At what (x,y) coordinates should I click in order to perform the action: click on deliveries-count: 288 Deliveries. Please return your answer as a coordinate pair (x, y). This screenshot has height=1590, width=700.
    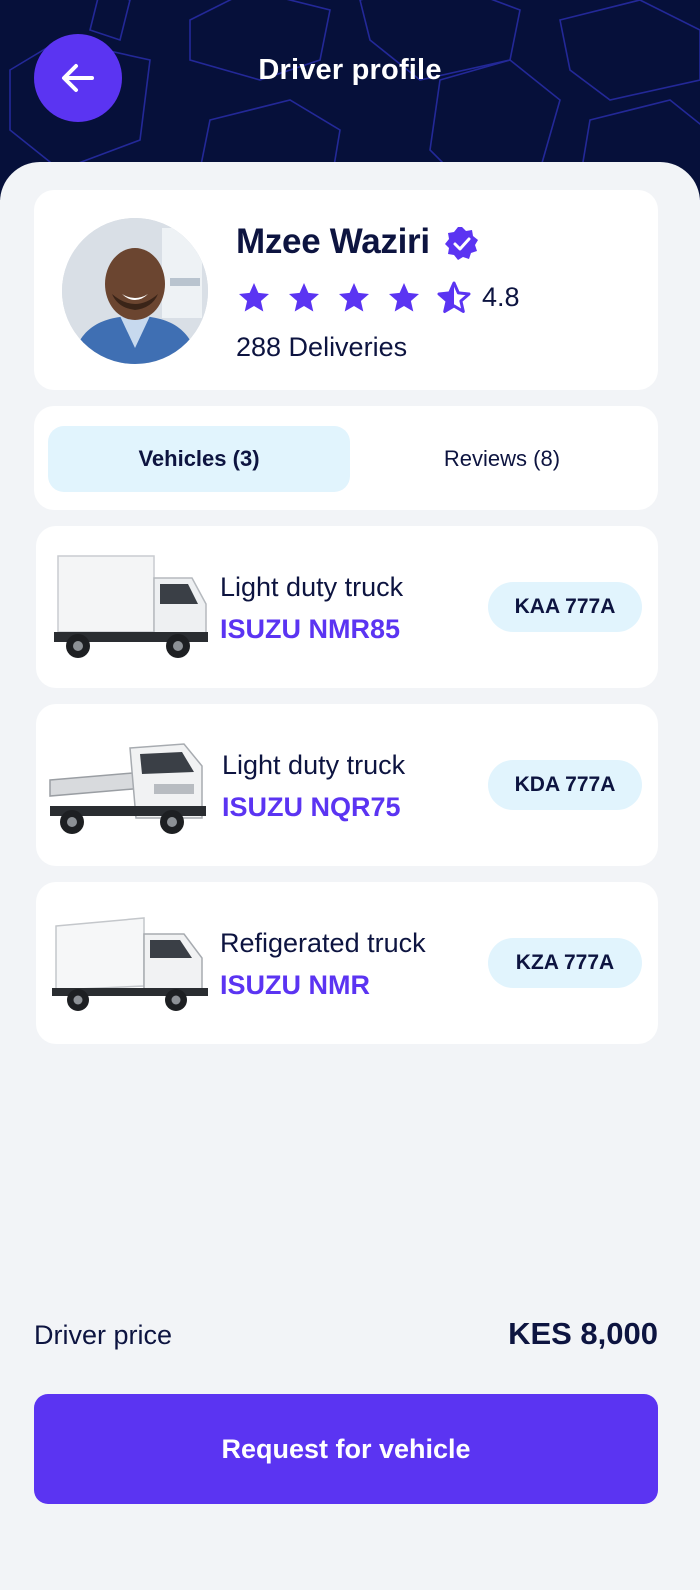
    Looking at the image, I should click on (322, 347).